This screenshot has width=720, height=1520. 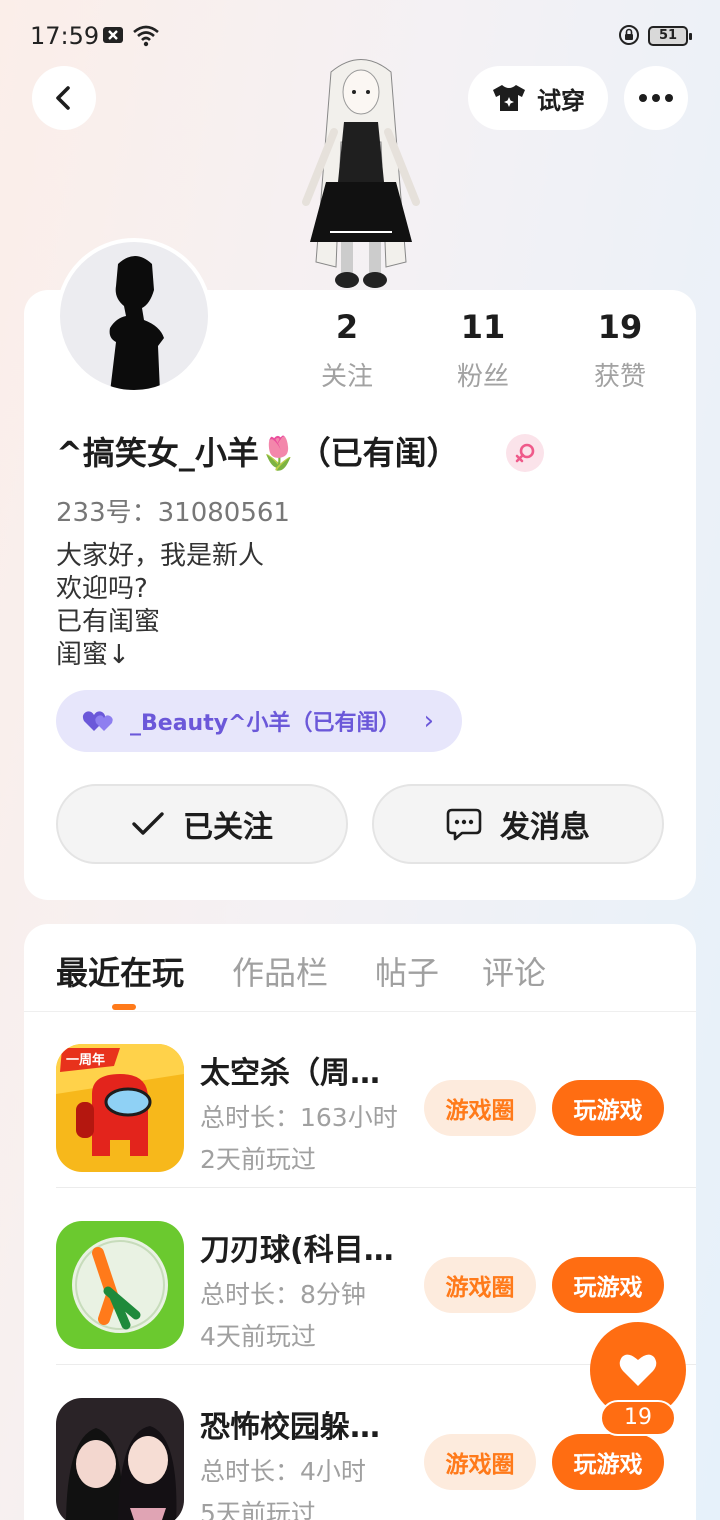 What do you see at coordinates (629, 35) in the screenshot?
I see `rotation-lock-icon` at bounding box center [629, 35].